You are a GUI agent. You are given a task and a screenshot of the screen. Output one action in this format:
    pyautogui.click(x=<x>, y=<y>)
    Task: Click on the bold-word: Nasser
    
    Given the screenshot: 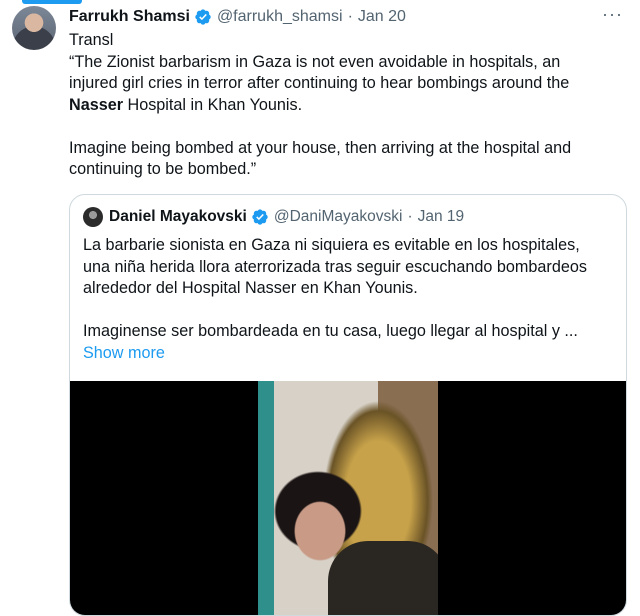 What is the action you would take?
    pyautogui.click(x=96, y=104)
    